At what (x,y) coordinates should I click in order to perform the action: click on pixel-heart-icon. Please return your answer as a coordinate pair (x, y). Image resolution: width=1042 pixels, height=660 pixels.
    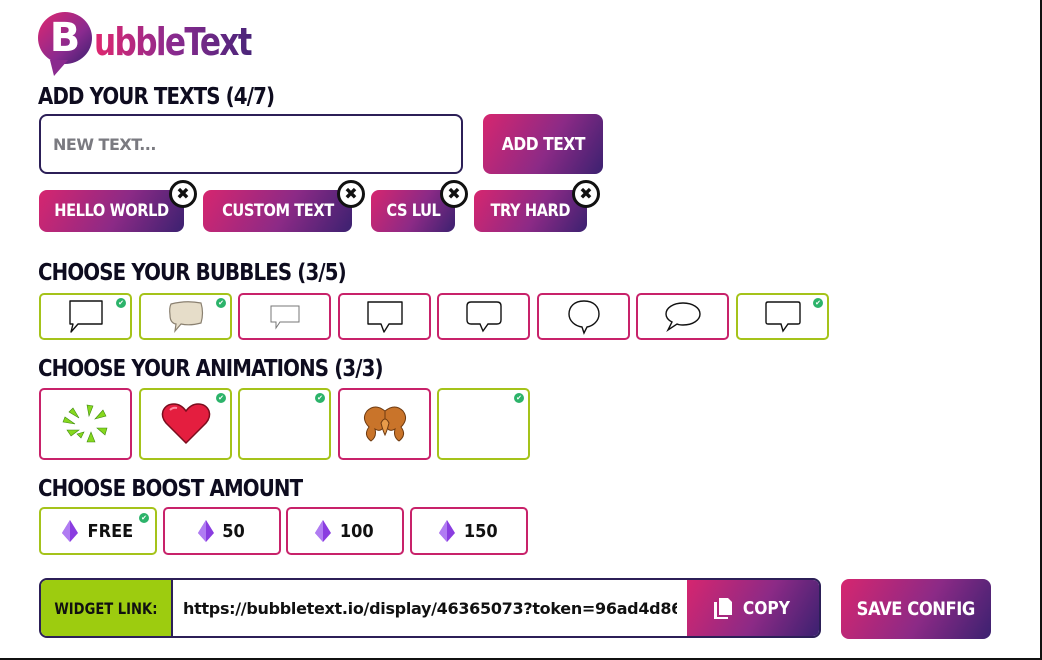
    Looking at the image, I should click on (185, 424).